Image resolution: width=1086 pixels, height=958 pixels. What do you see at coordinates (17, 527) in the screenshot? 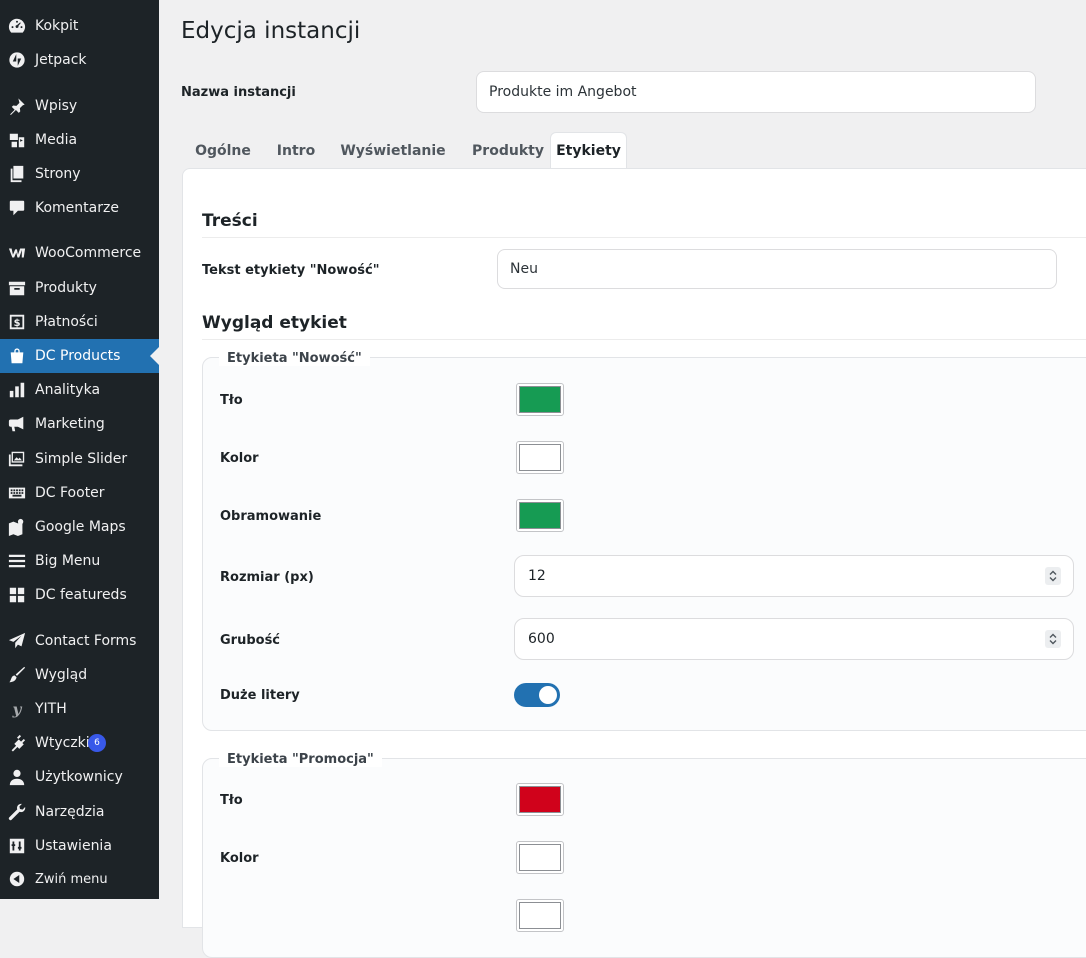
I see `map-icon` at bounding box center [17, 527].